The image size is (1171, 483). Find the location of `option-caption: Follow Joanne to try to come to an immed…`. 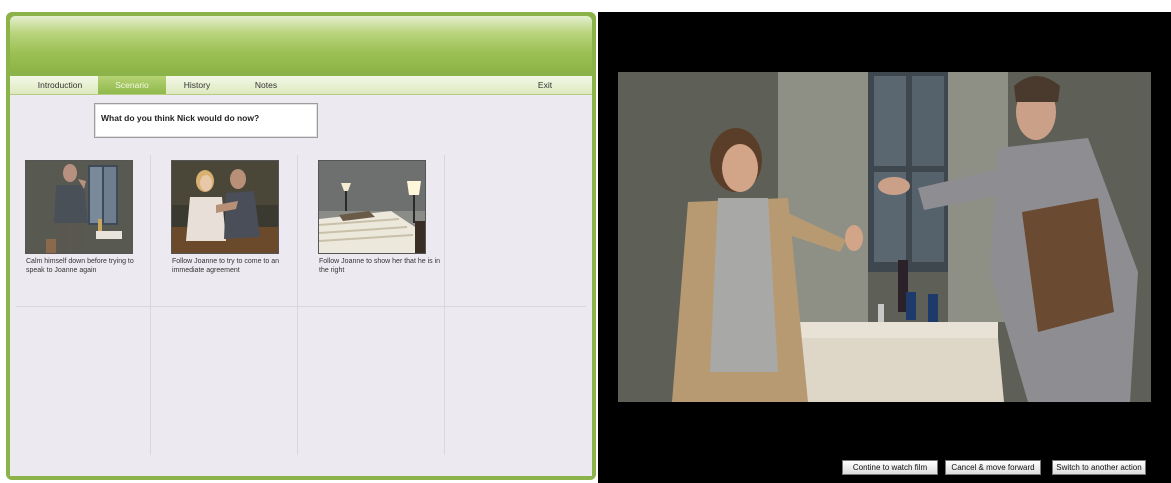

option-caption: Follow Joanne to try to come to an immed… is located at coordinates (225, 266).